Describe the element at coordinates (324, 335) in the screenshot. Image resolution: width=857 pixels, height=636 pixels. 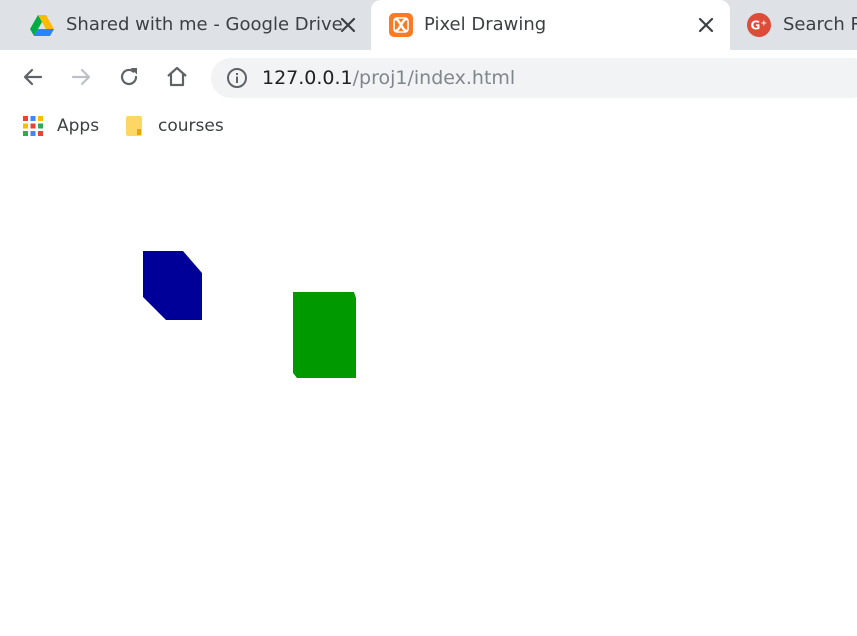
I see `green-rectangle-shape` at that location.